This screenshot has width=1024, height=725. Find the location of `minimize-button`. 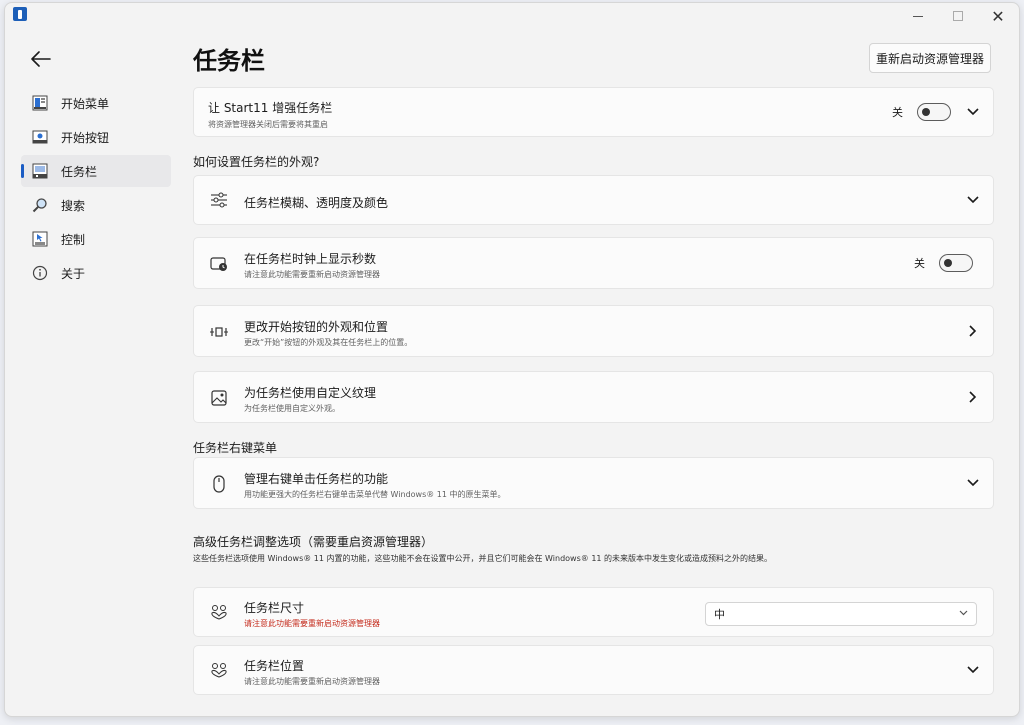

minimize-button is located at coordinates (918, 16).